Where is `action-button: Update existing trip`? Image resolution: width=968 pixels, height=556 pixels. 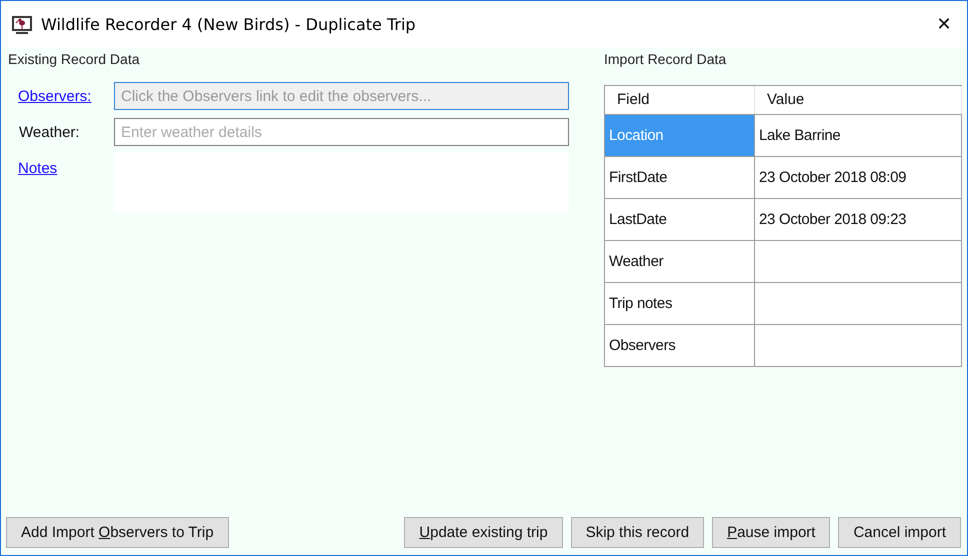 action-button: Update existing trip is located at coordinates (483, 532).